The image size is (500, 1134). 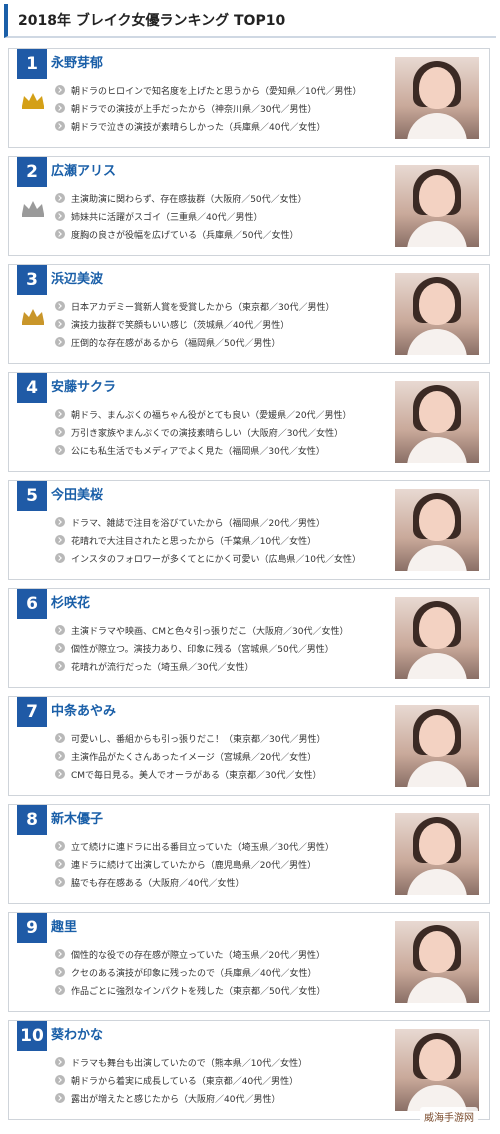 What do you see at coordinates (83, 169) in the screenshot?
I see `actress-name: 広瀬アリス` at bounding box center [83, 169].